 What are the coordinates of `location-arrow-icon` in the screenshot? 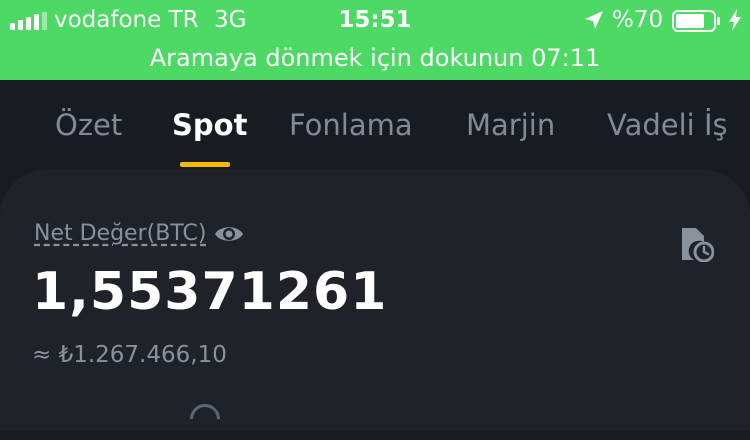 It's located at (594, 20).